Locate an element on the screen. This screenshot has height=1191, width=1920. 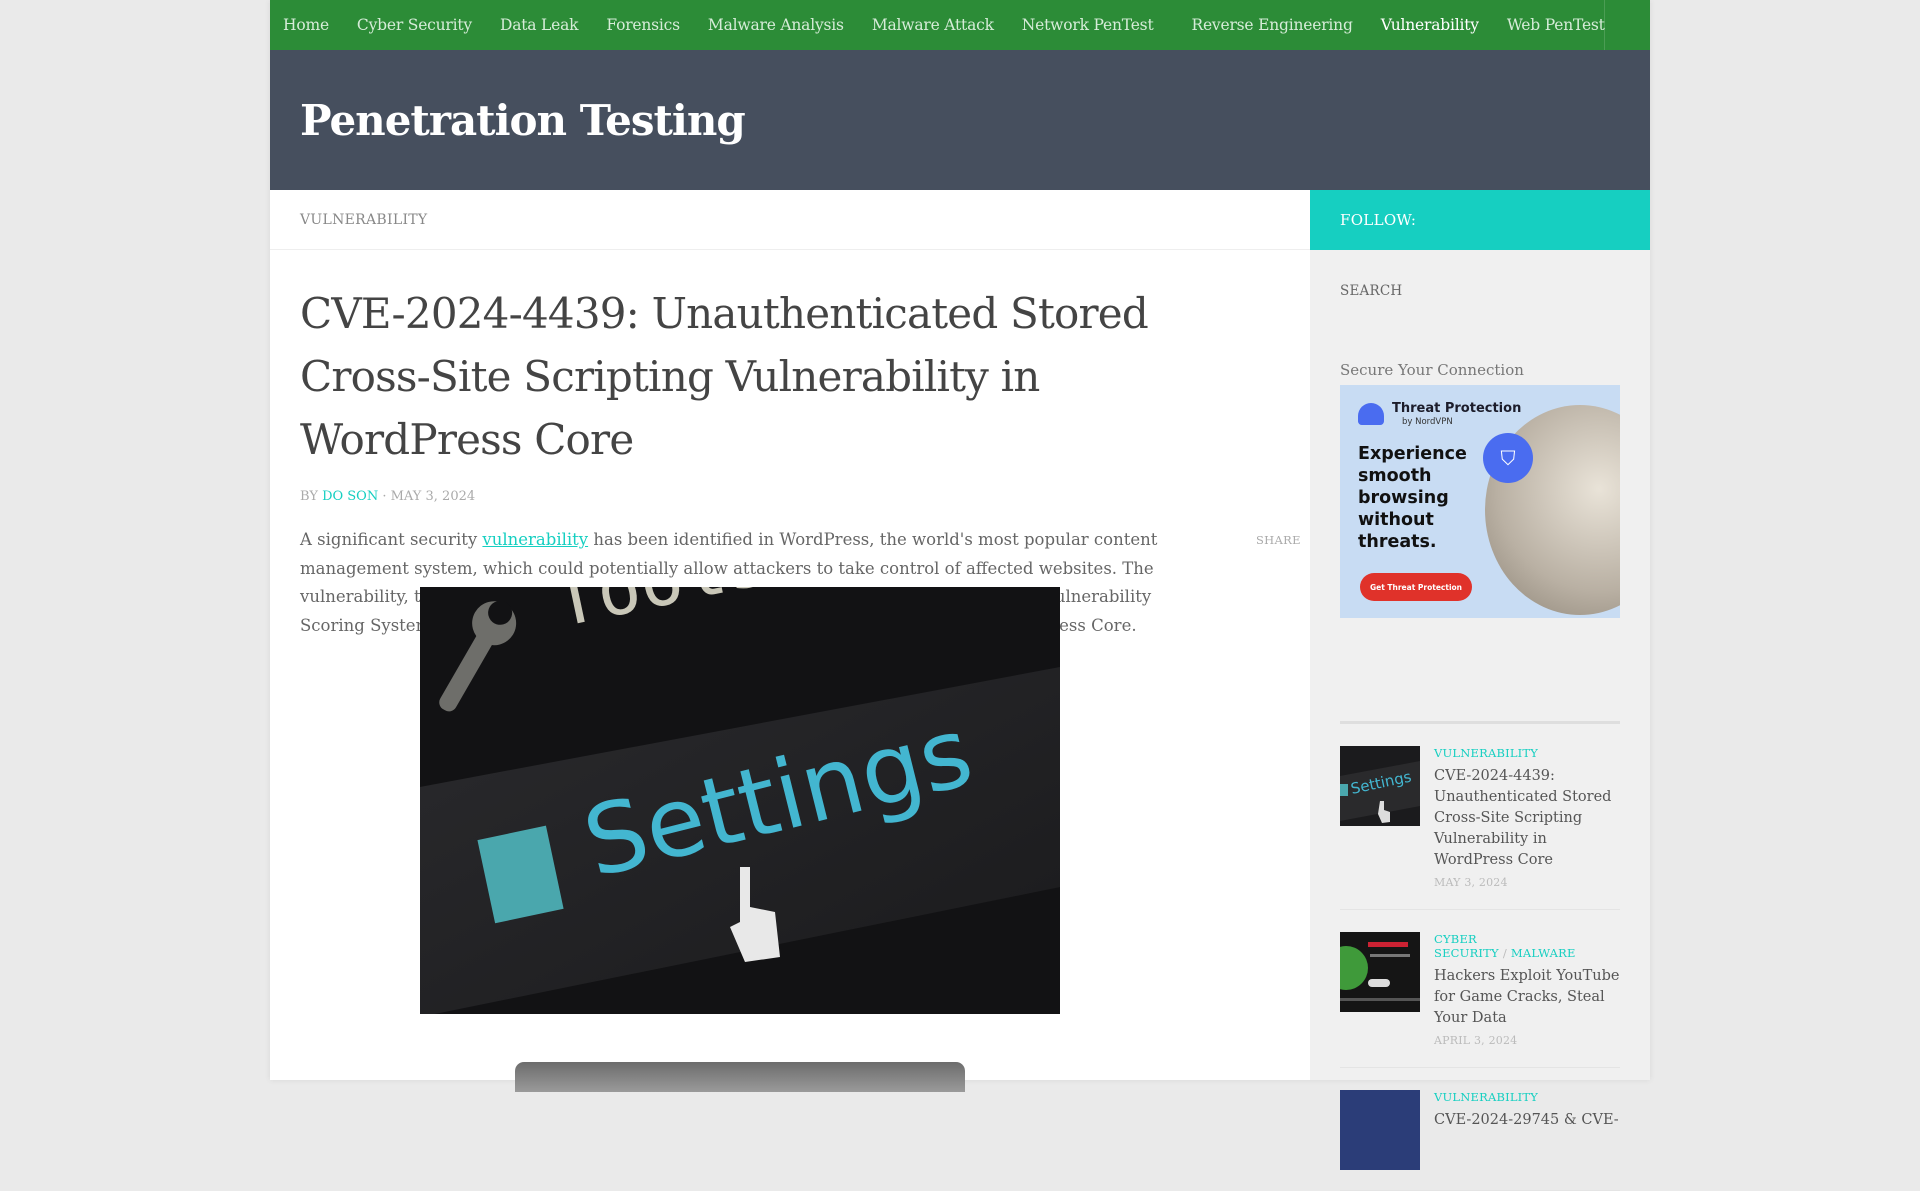
recent-post-item: VULNERABILITY CVE-2024-29745 & CVE- is located at coordinates (1480, 1129).